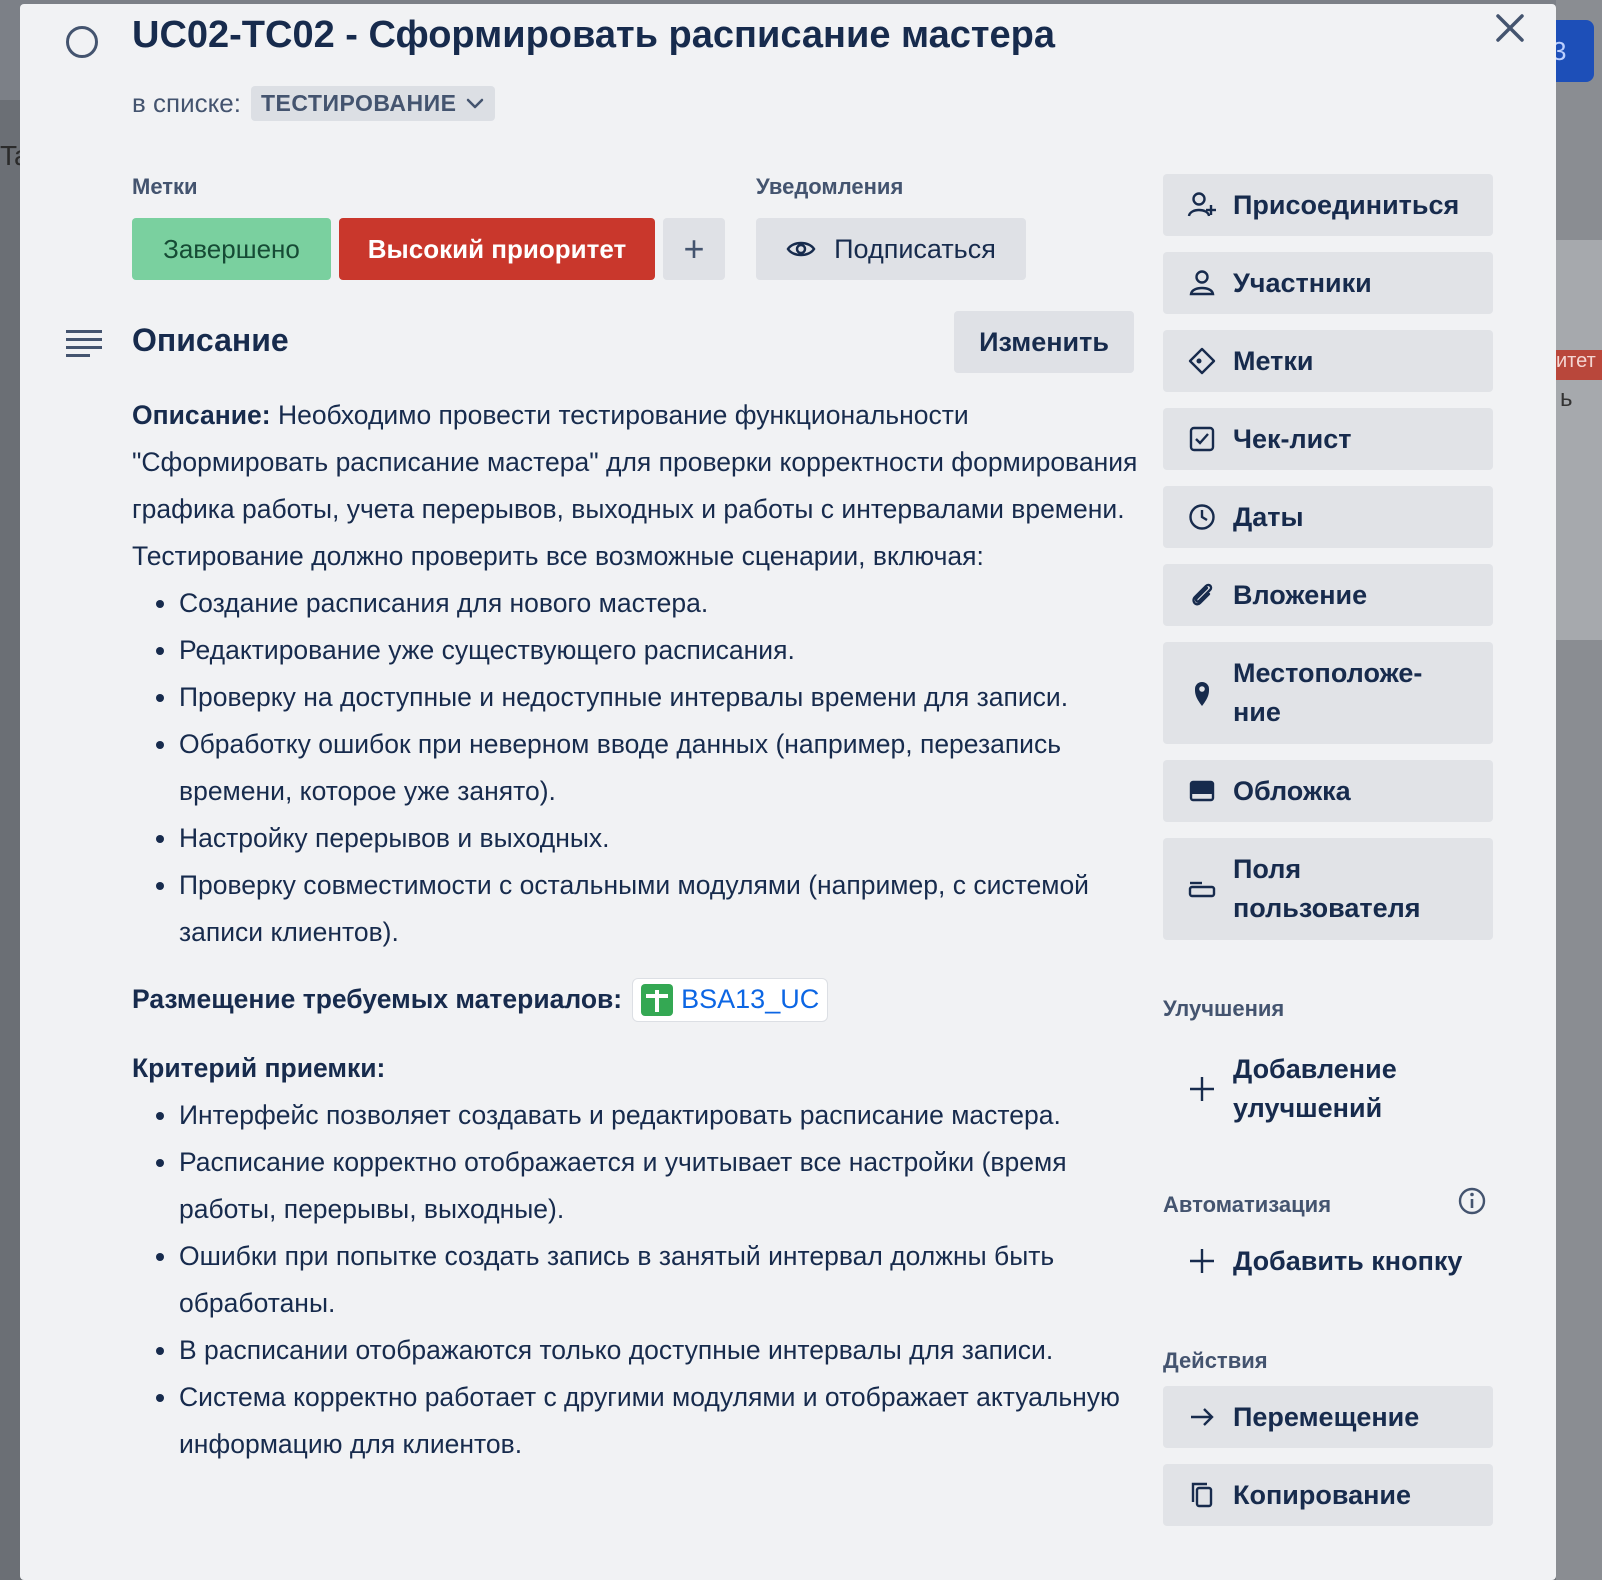  Describe the element at coordinates (1579, 440) in the screenshot. I see `board-list-partial` at that location.